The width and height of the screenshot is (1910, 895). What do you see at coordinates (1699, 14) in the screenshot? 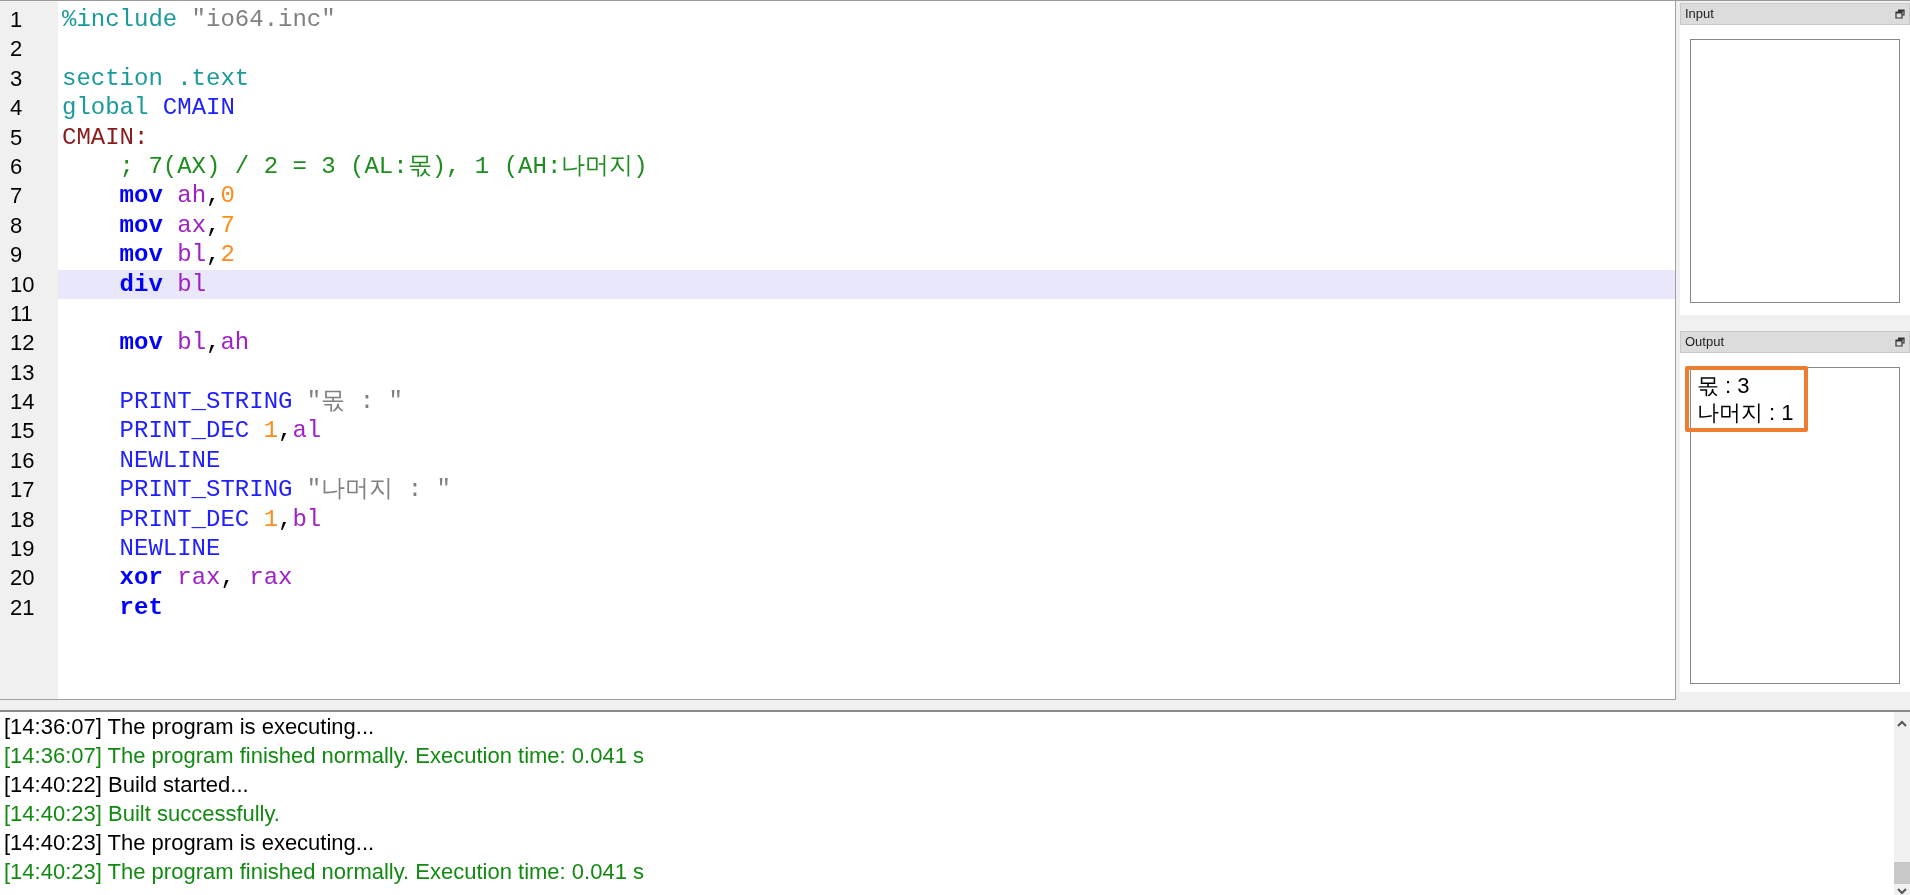
I see `panel-title: Input` at bounding box center [1699, 14].